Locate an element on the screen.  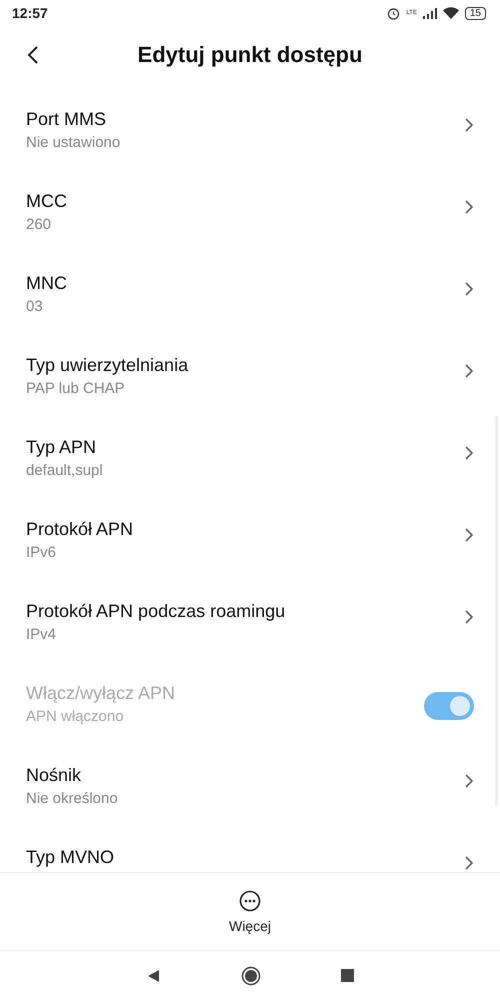
setting-title: Protokół APN is located at coordinates (80, 529).